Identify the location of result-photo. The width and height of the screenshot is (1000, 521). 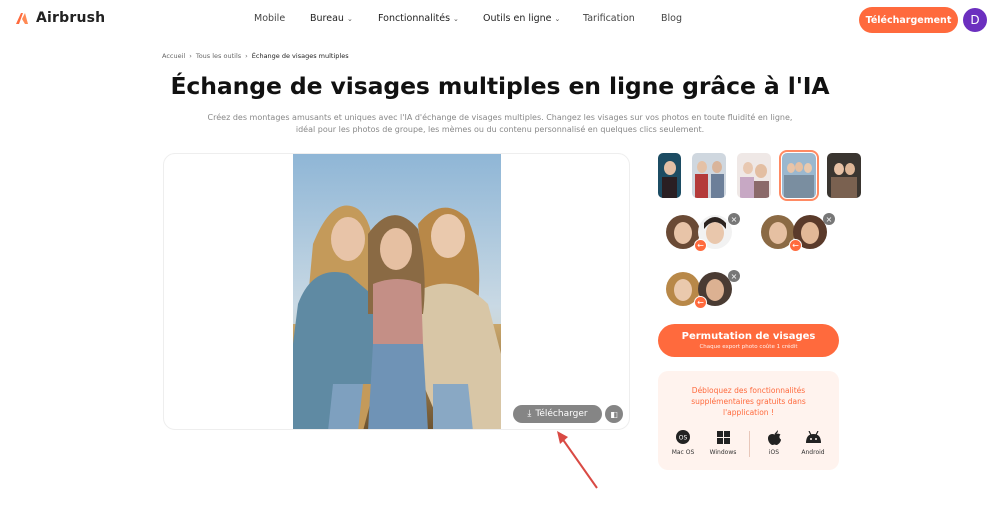
(397, 291).